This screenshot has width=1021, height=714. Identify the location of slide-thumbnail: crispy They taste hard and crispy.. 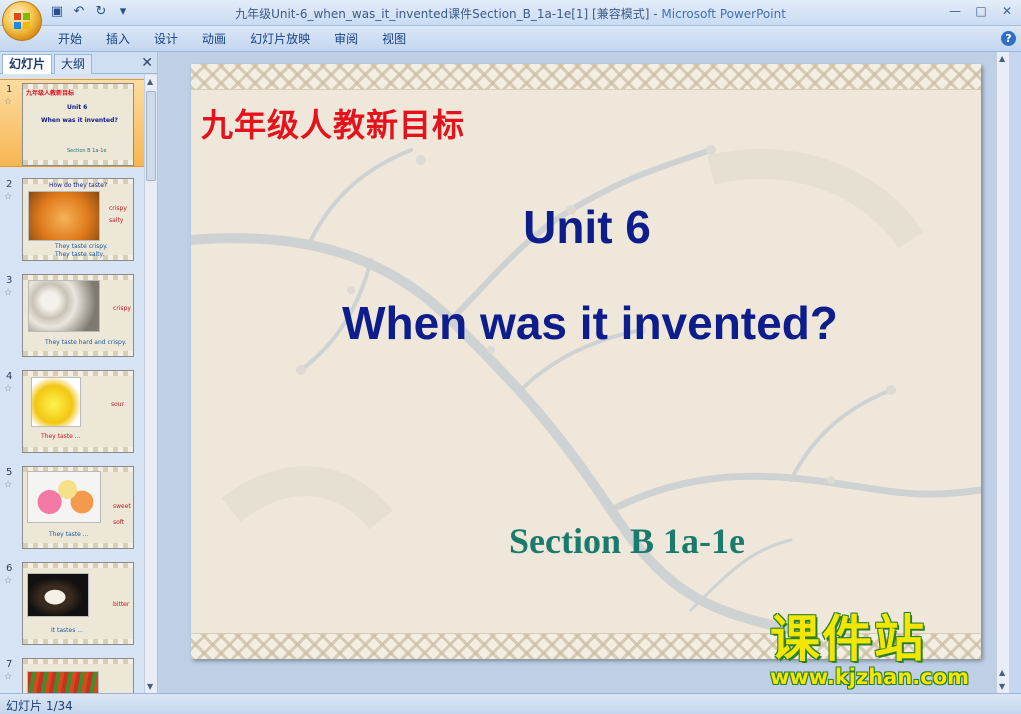
(78, 315).